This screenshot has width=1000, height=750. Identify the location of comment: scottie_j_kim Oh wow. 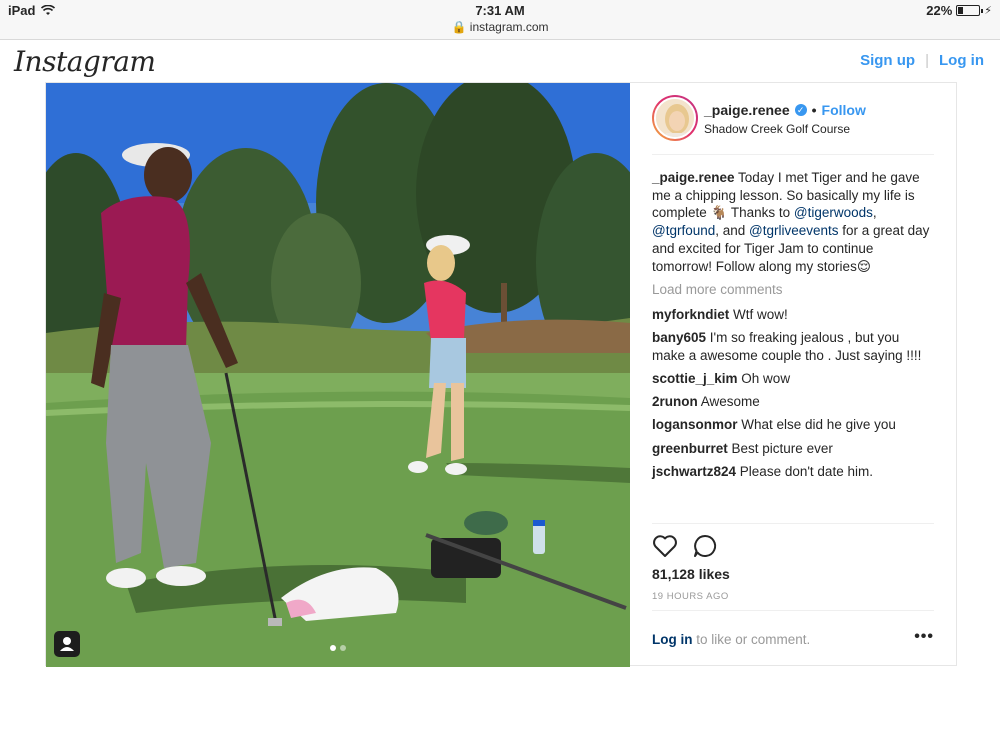
(793, 379).